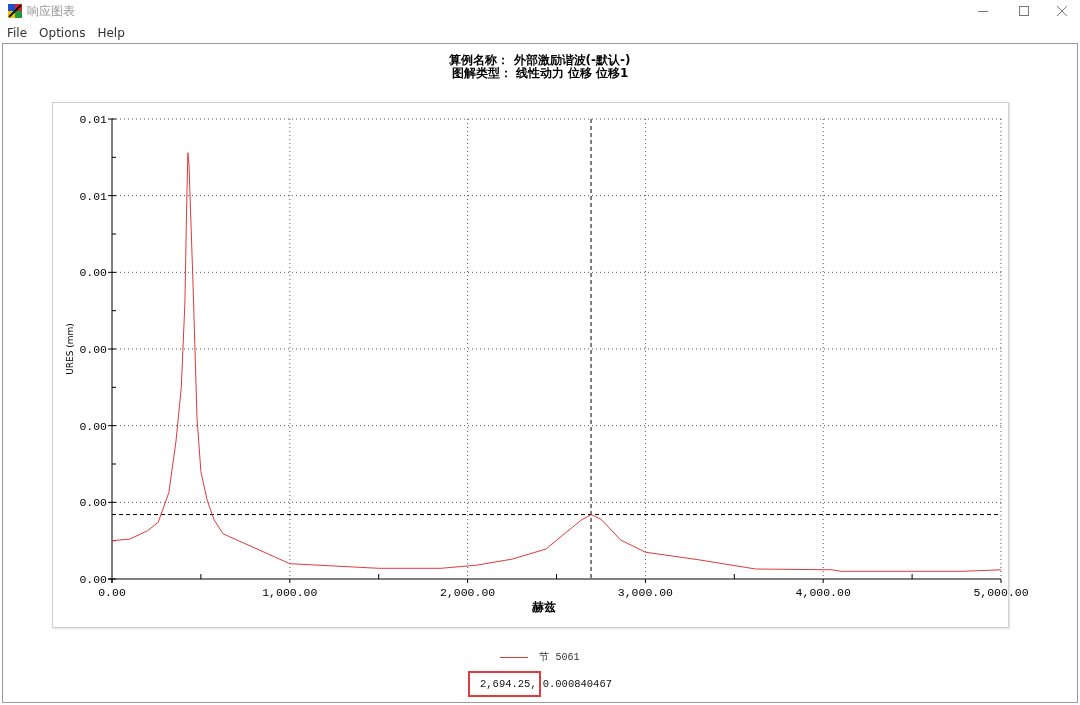  I want to click on x-axis-label: 赫兹, so click(544, 607).